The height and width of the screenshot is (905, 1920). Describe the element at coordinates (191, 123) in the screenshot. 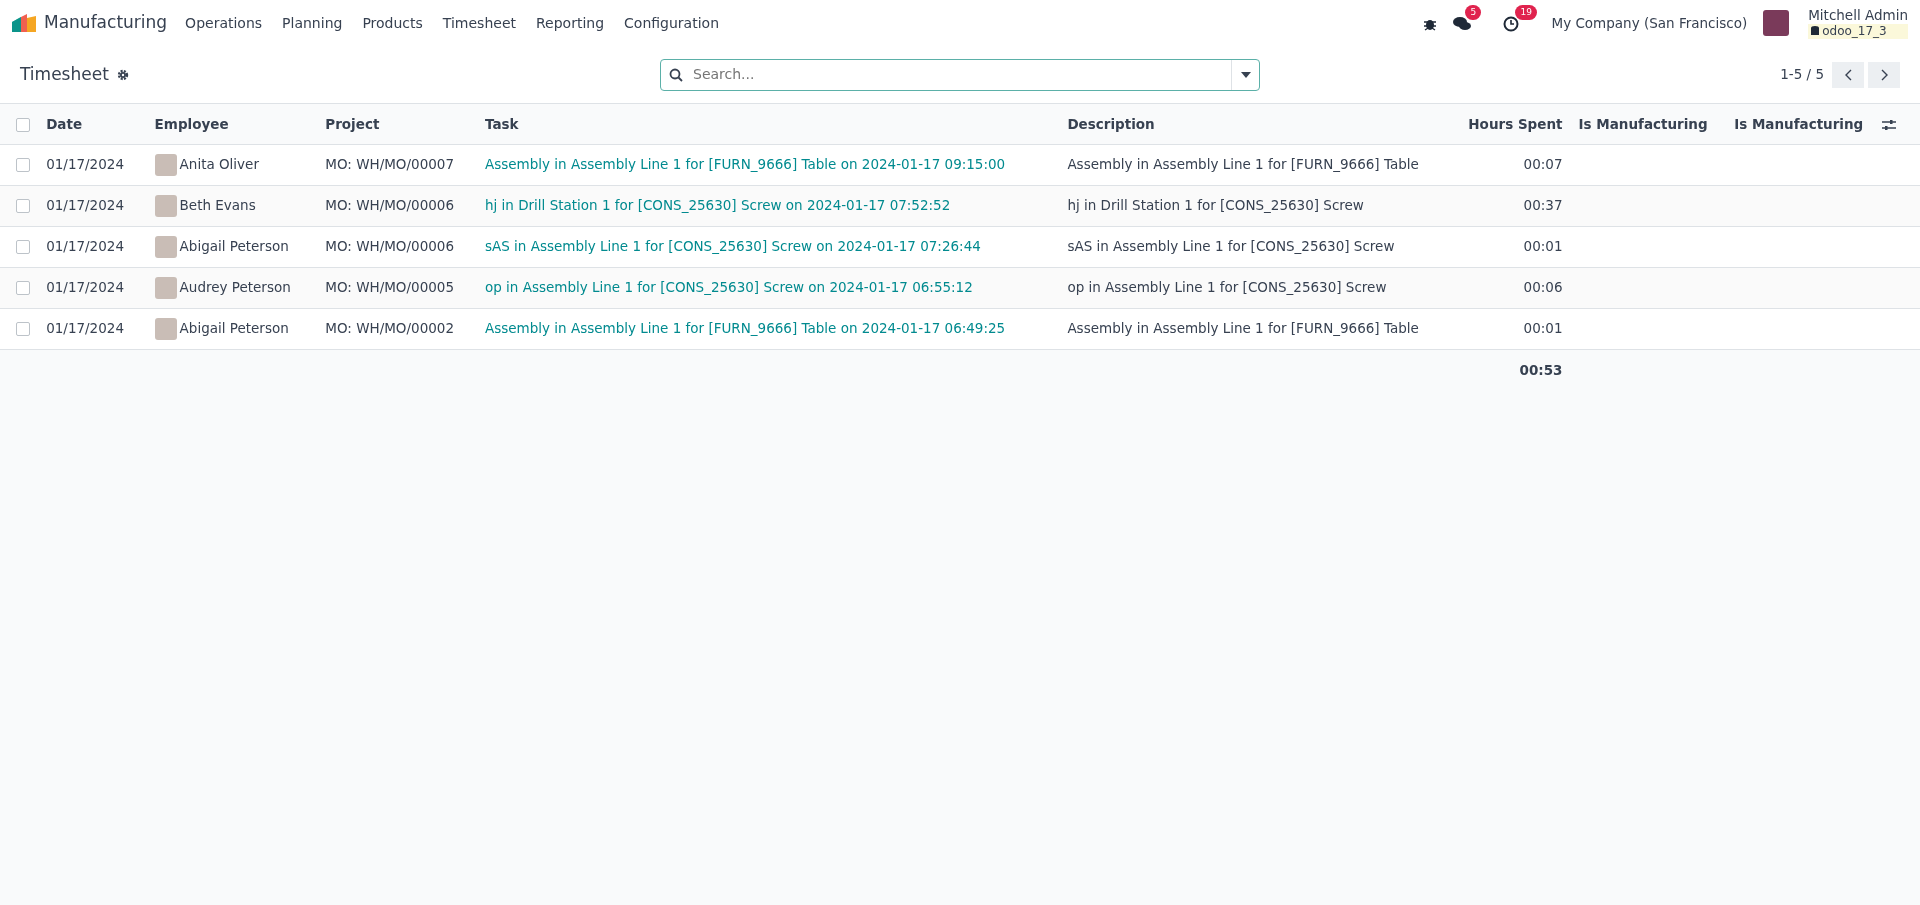

I see `column-header: Employee` at that location.